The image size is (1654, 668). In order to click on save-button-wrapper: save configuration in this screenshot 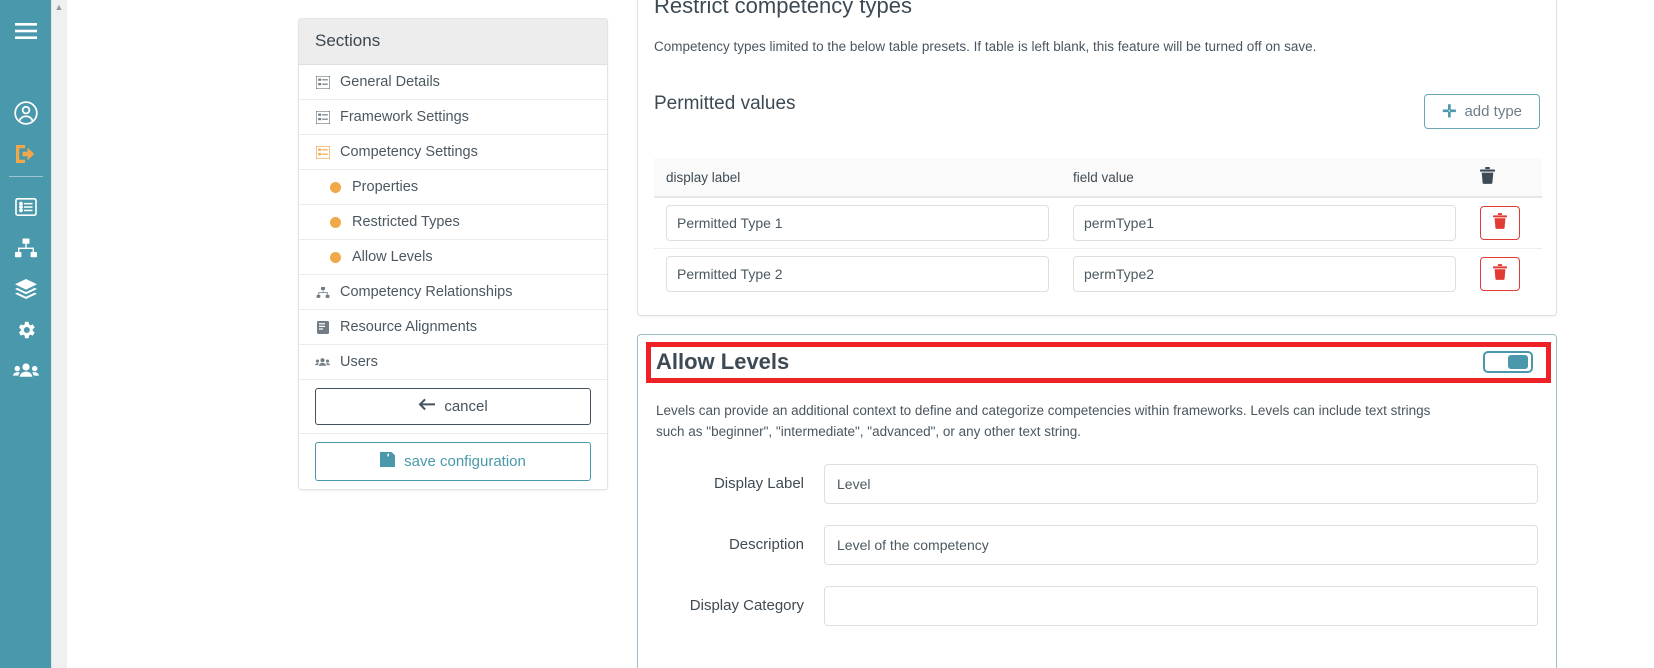, I will do `click(453, 461)`.